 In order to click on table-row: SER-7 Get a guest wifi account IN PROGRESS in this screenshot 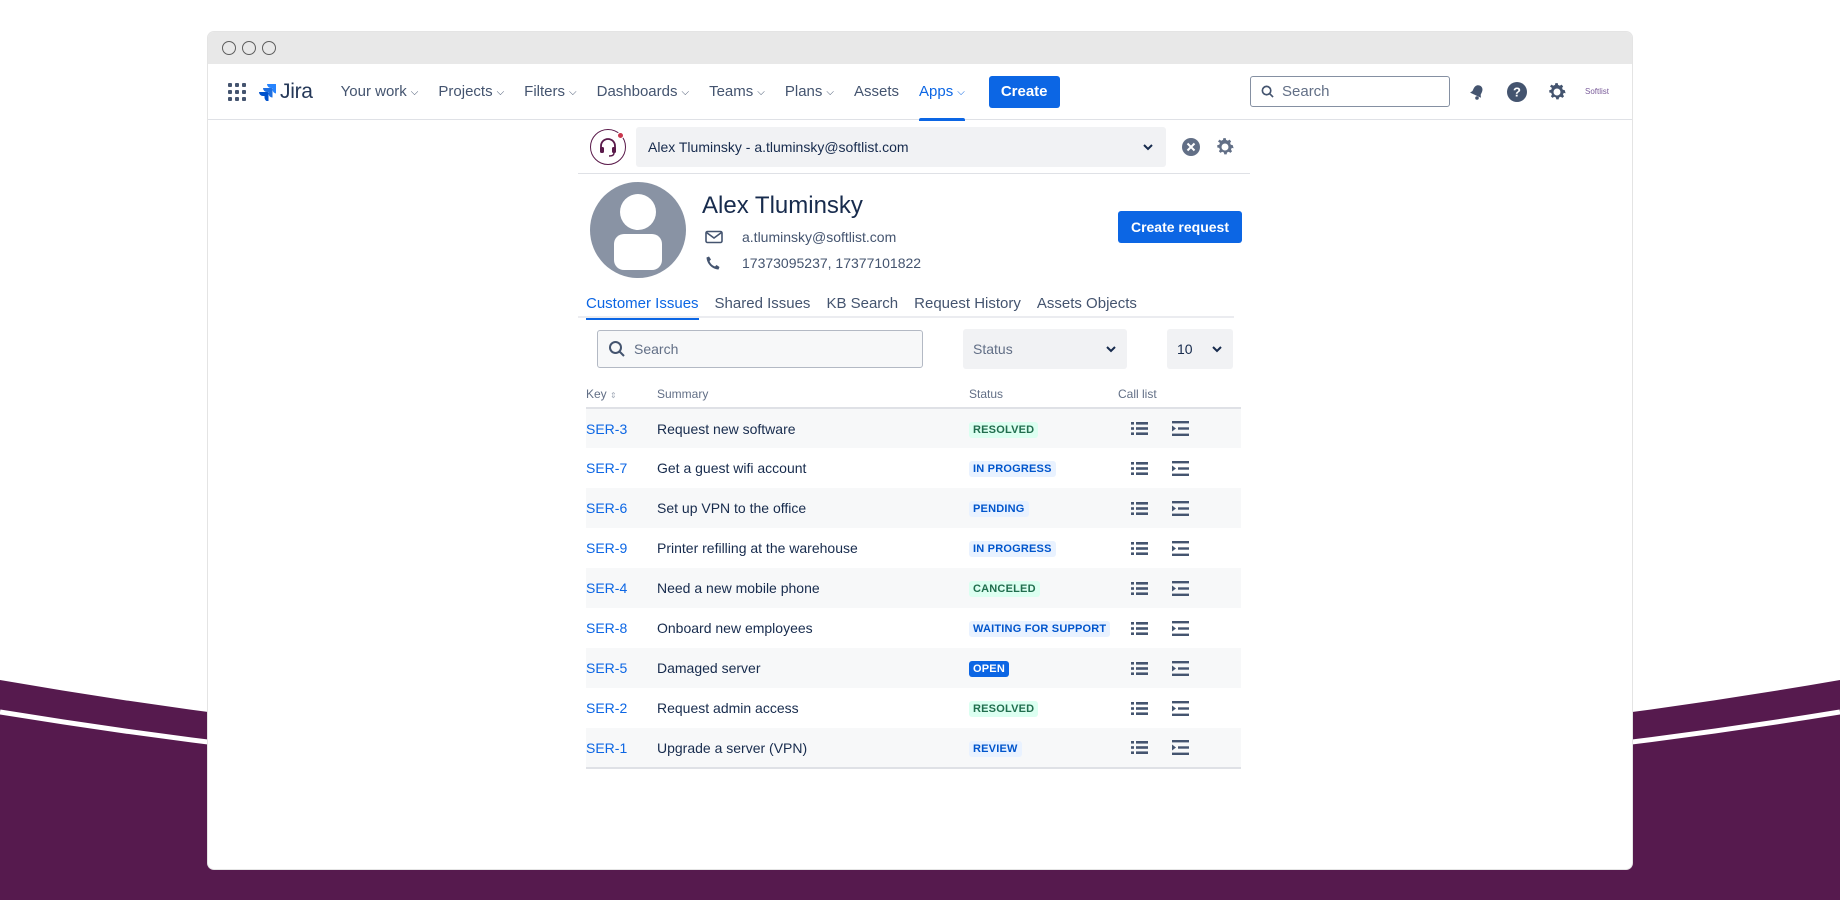, I will do `click(913, 468)`.